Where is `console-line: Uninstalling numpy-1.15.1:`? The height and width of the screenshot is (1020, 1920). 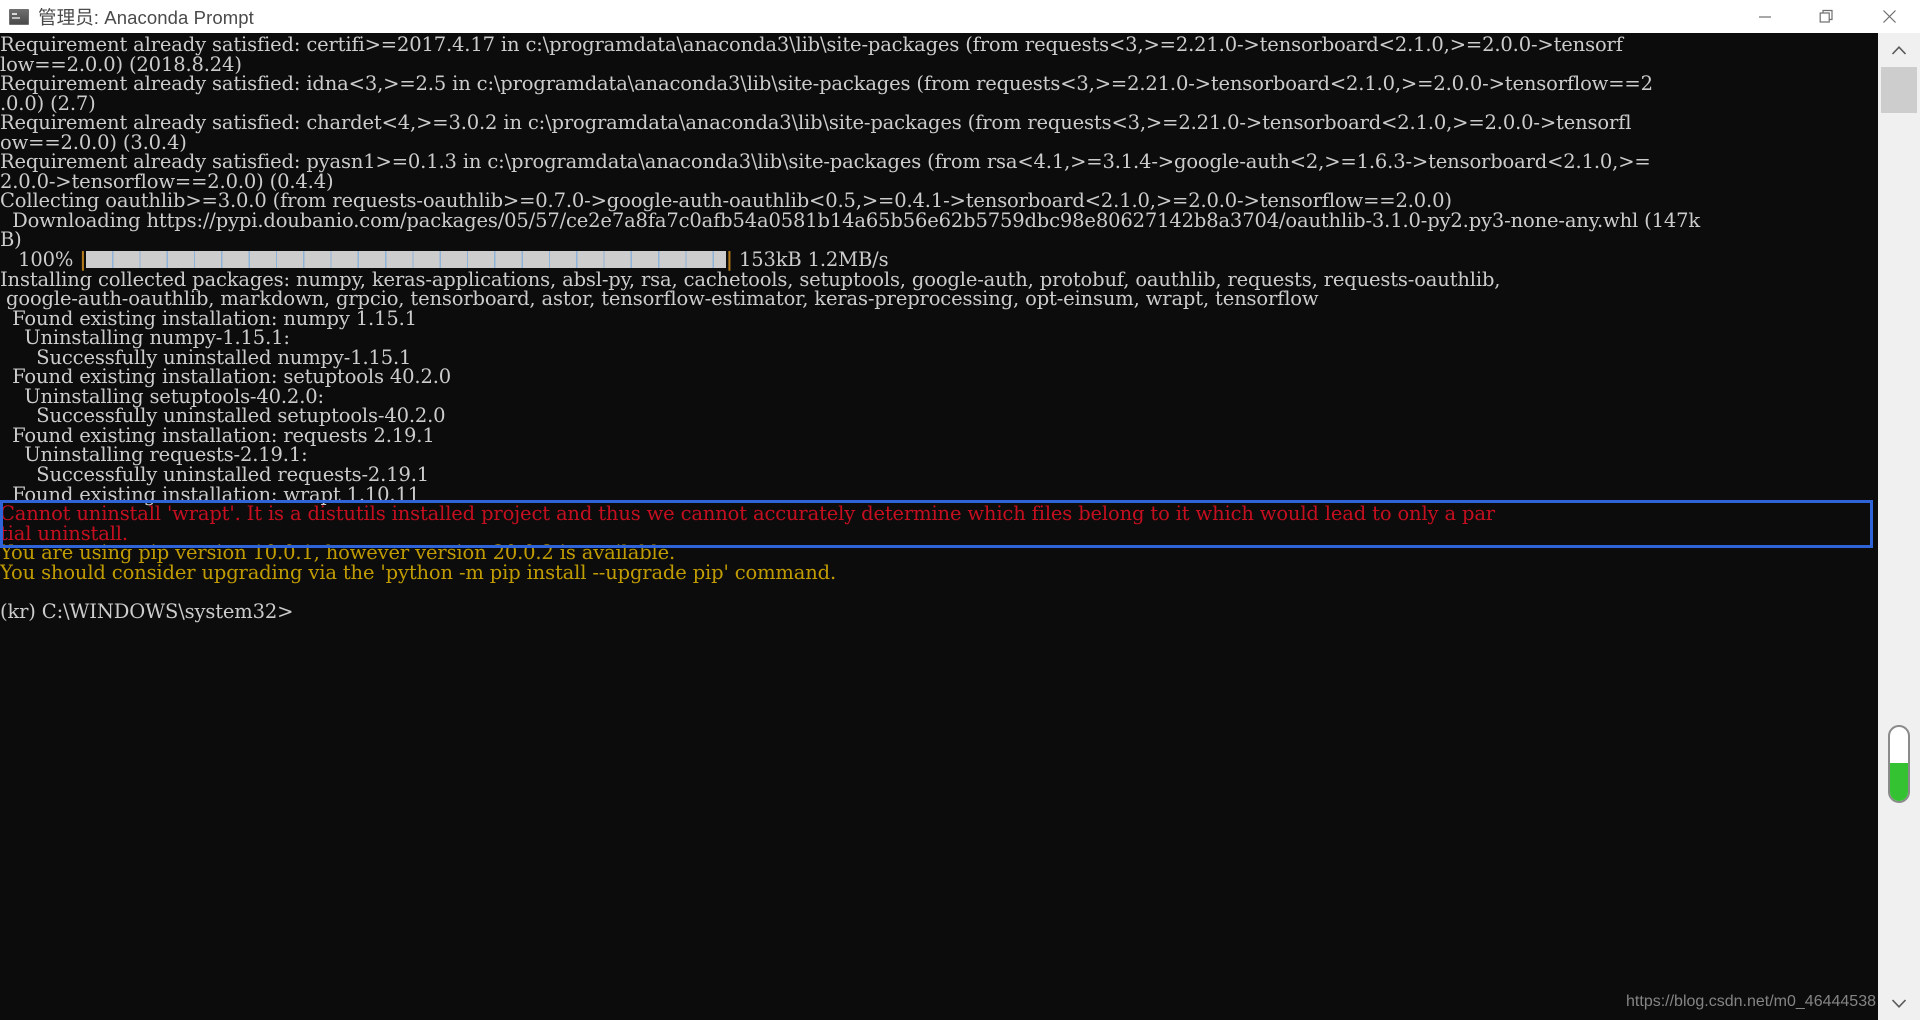 console-line: Uninstalling numpy-1.15.1: is located at coordinates (145, 338).